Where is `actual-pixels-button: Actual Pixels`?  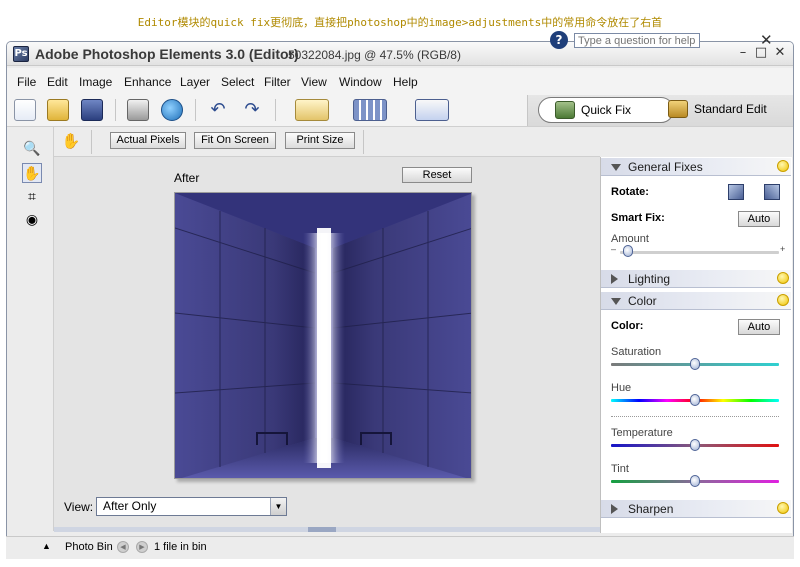
actual-pixels-button: Actual Pixels is located at coordinates (148, 140).